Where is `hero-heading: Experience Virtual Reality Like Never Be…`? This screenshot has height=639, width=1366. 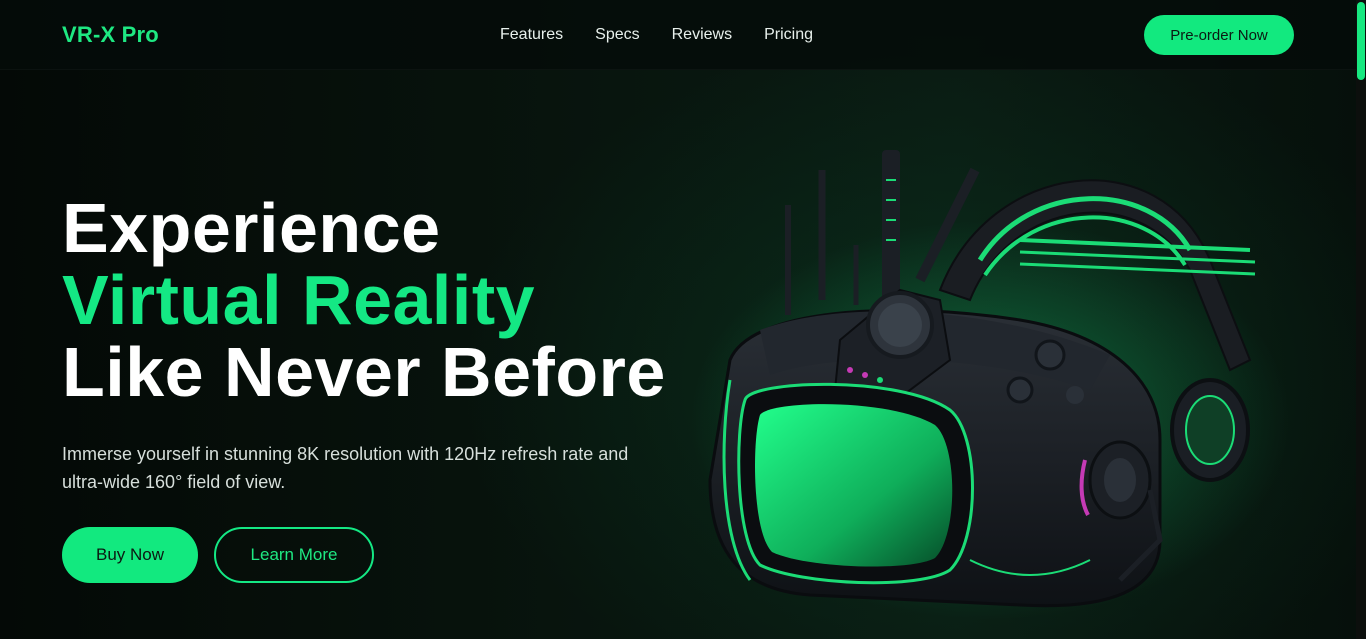
hero-heading: Experience Virtual Reality Like Never Be… is located at coordinates (364, 300).